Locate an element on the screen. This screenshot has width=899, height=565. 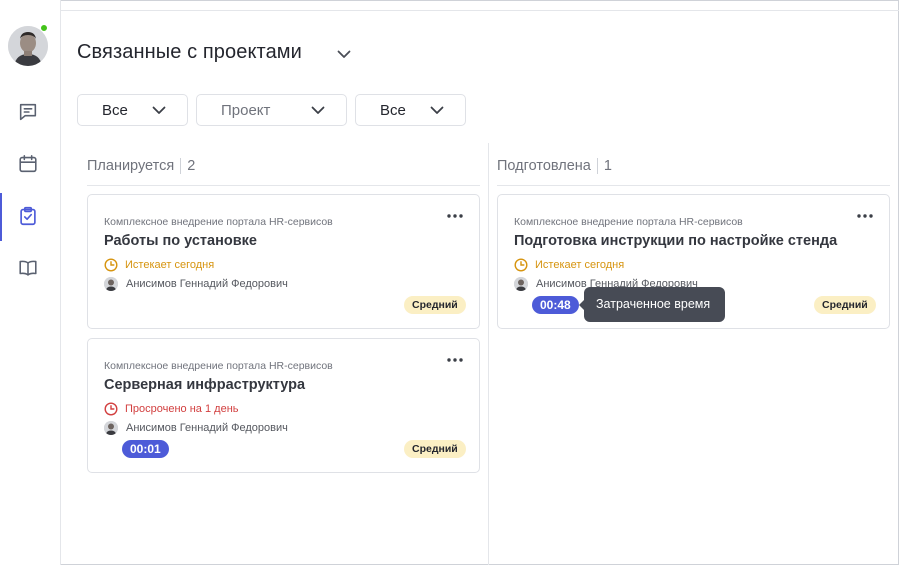
filter-status-select: Все is located at coordinates (132, 110).